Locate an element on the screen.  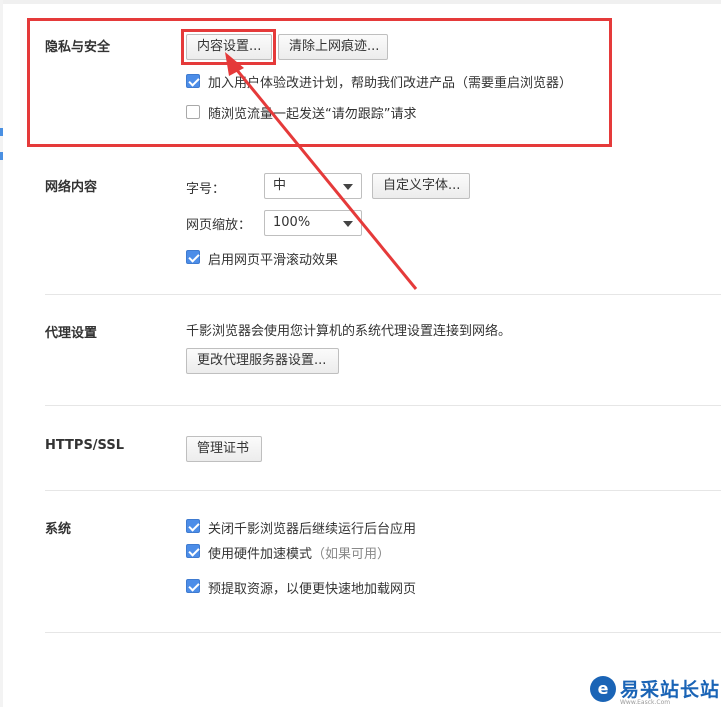
logo-icon: e is located at coordinates (603, 689).